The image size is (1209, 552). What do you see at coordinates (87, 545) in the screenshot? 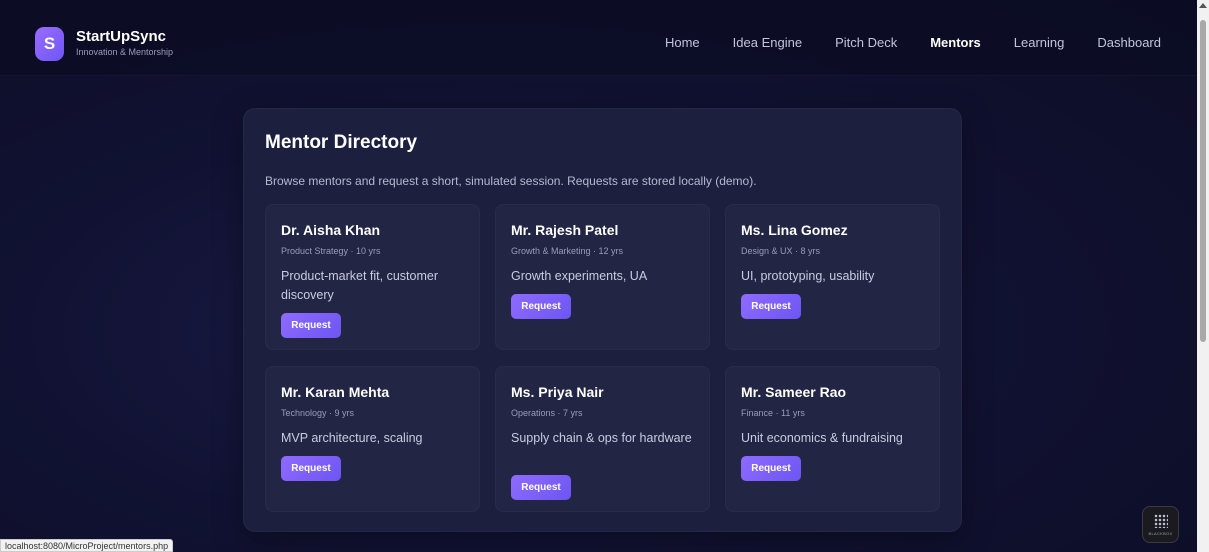
I see `status-bar-url: localhost:8080/MicroProject/mentors.php` at bounding box center [87, 545].